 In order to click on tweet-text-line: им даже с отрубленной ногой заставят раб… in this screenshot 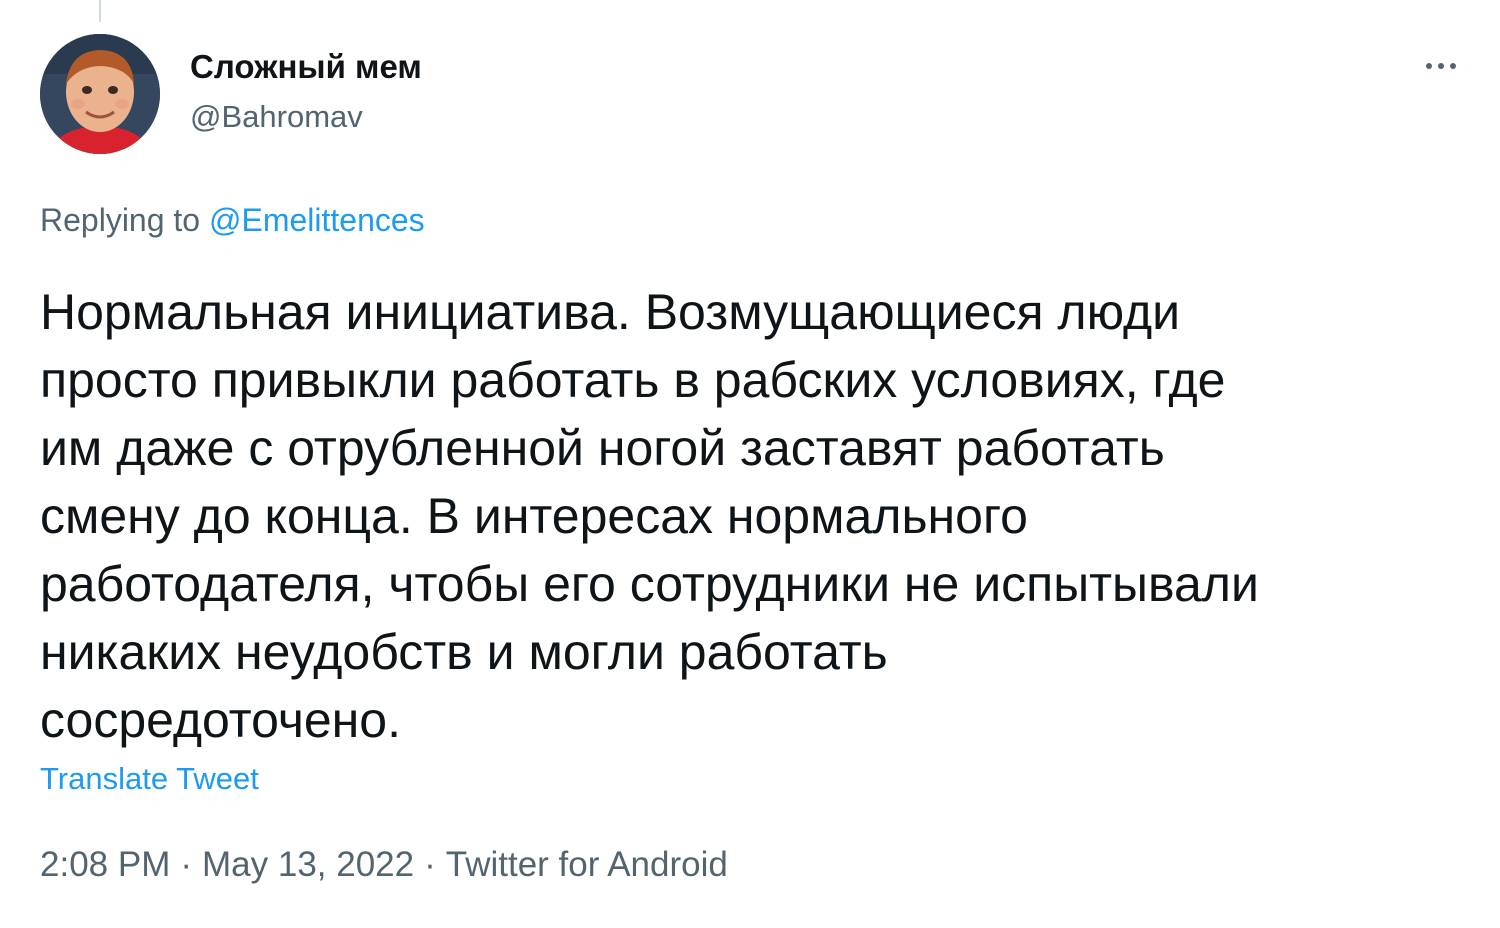, I will do `click(602, 448)`.